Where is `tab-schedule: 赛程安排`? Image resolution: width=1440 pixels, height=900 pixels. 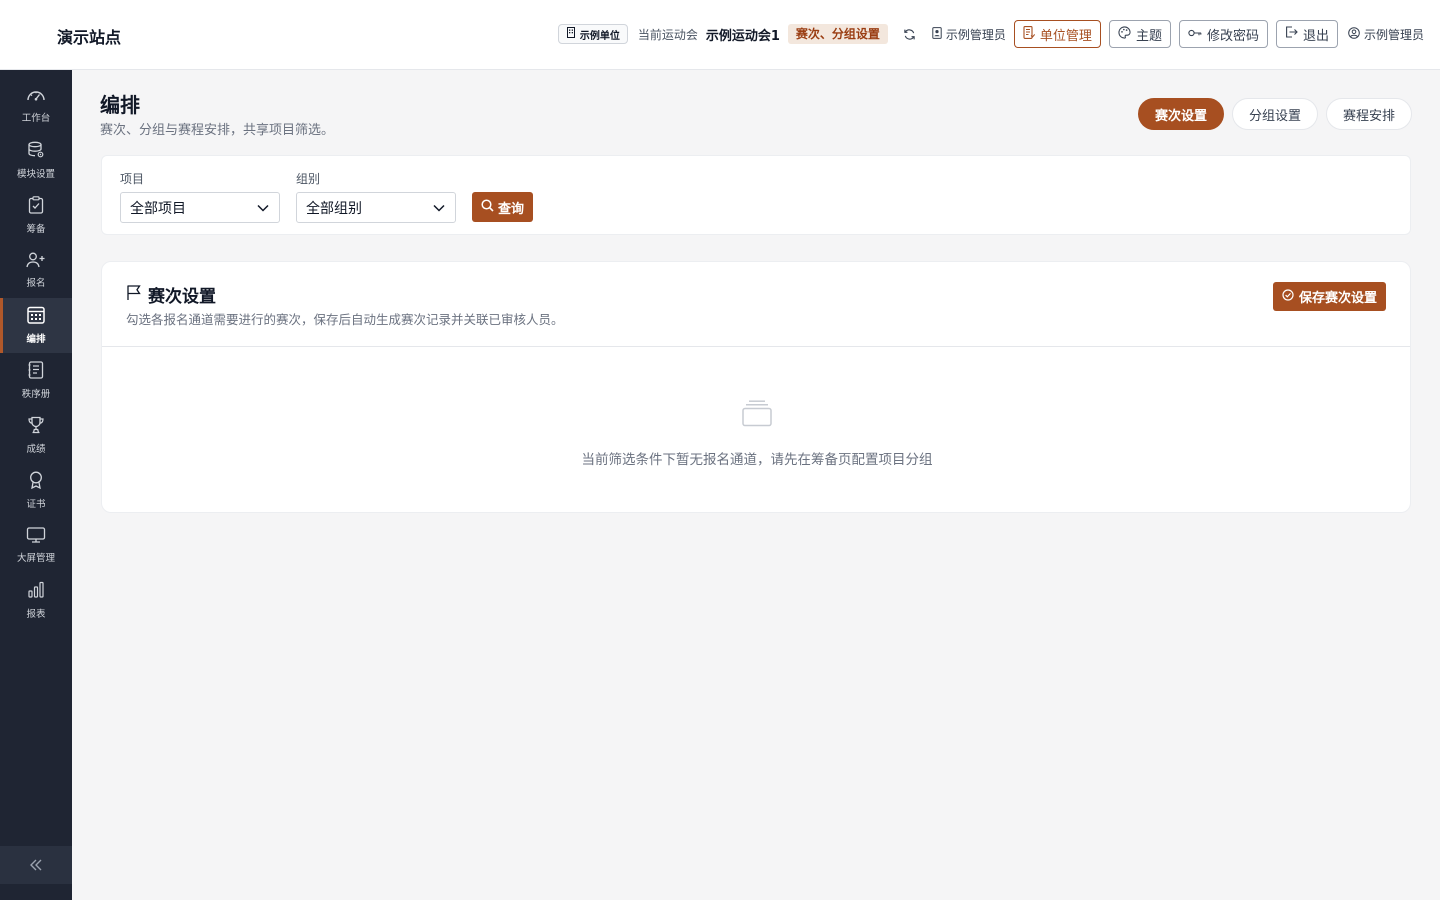
tab-schedule: 赛程安排 is located at coordinates (1368, 114).